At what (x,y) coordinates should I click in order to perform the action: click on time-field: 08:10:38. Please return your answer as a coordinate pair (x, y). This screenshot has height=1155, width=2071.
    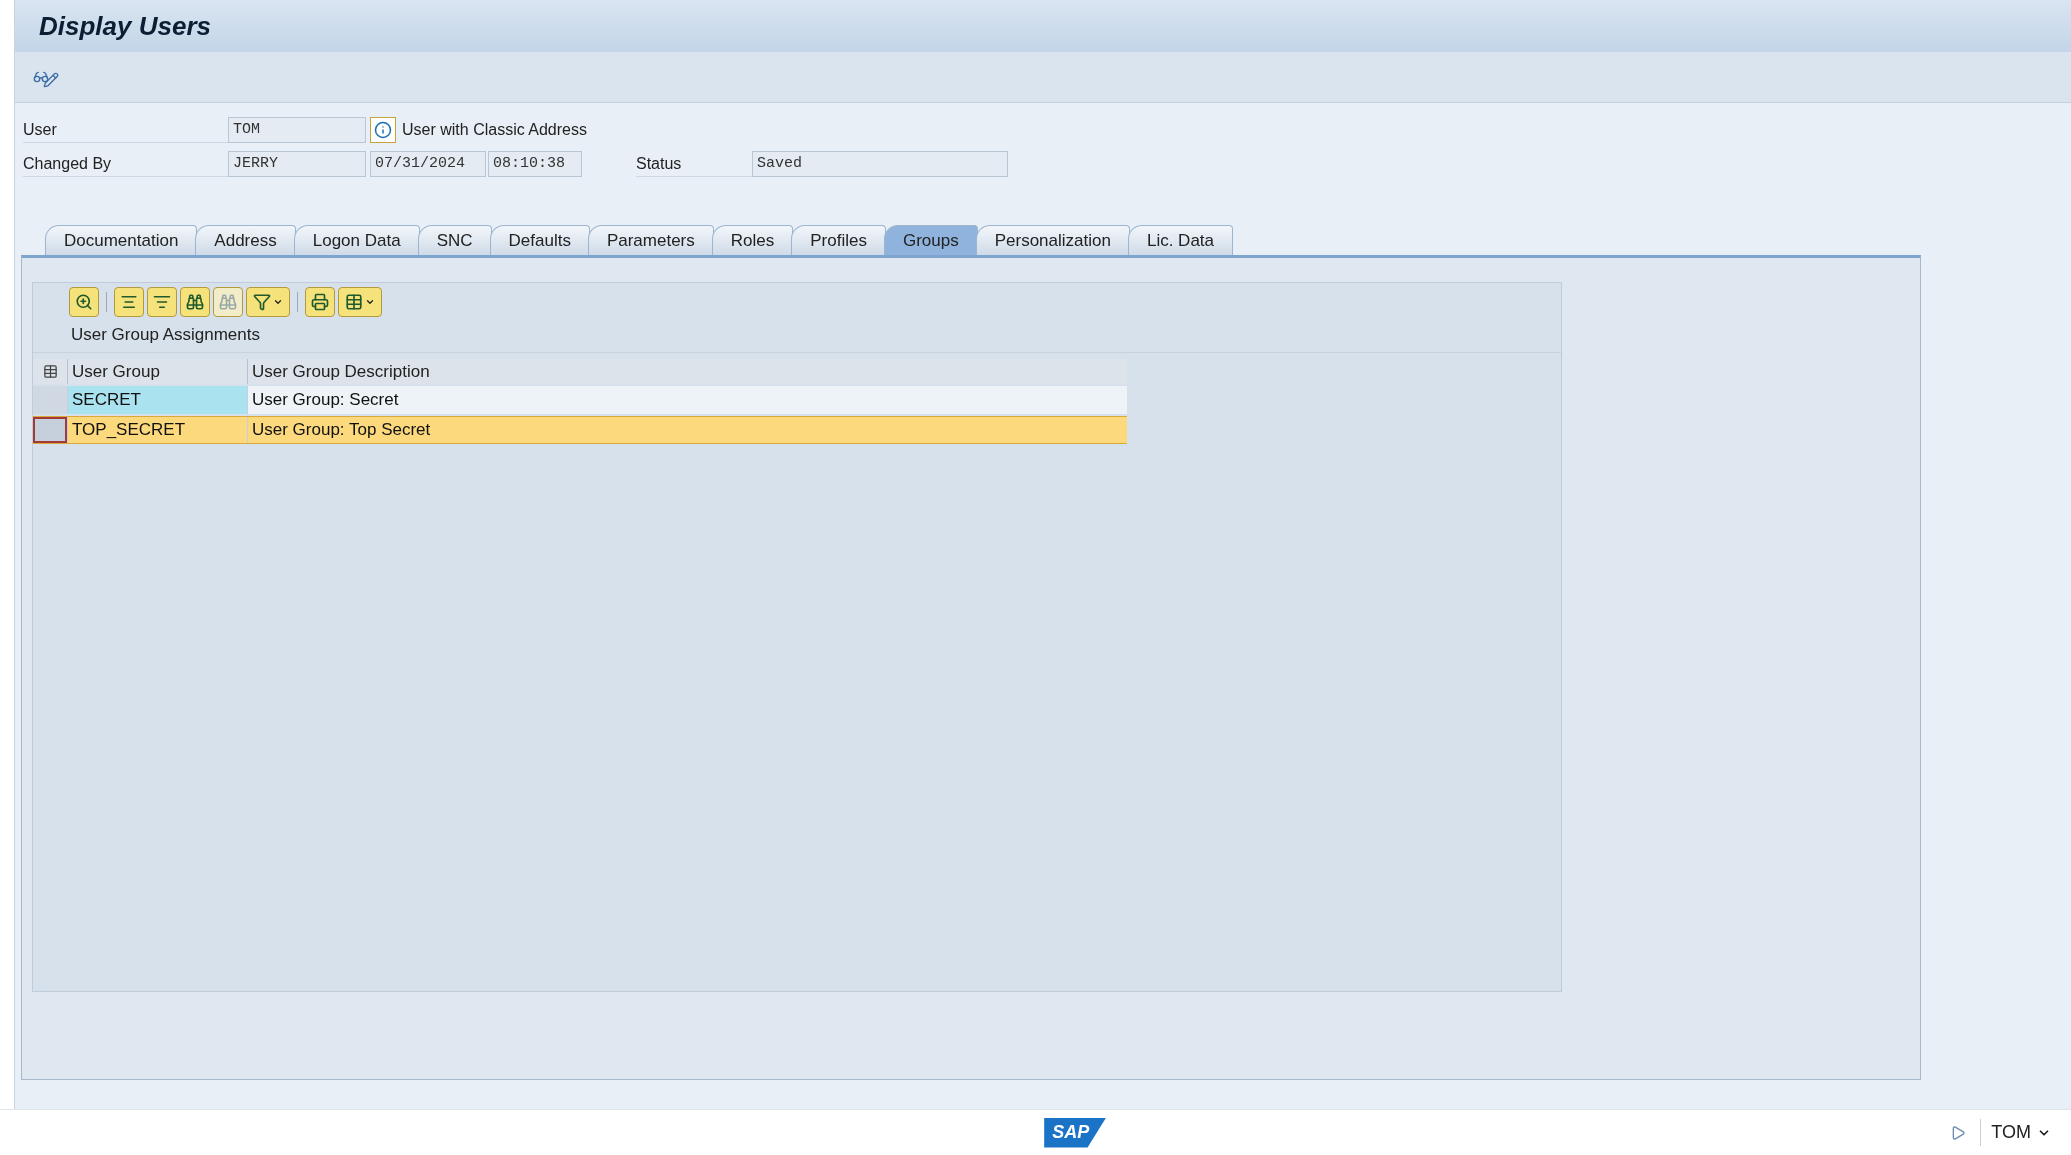
    Looking at the image, I should click on (535, 164).